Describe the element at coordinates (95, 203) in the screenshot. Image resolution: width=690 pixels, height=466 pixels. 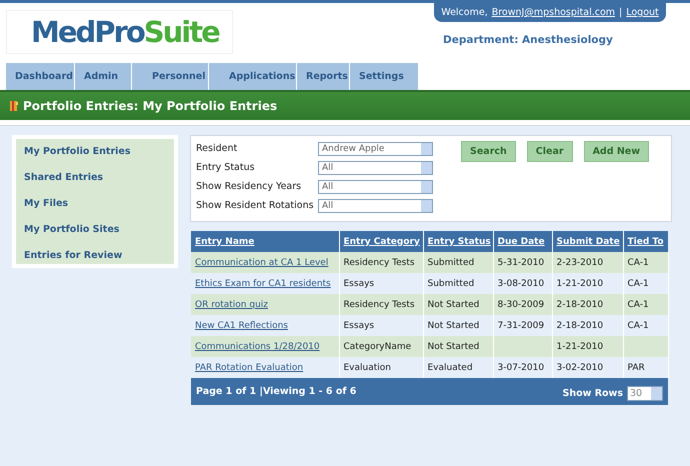
I see `sidebar-link: My Files` at that location.